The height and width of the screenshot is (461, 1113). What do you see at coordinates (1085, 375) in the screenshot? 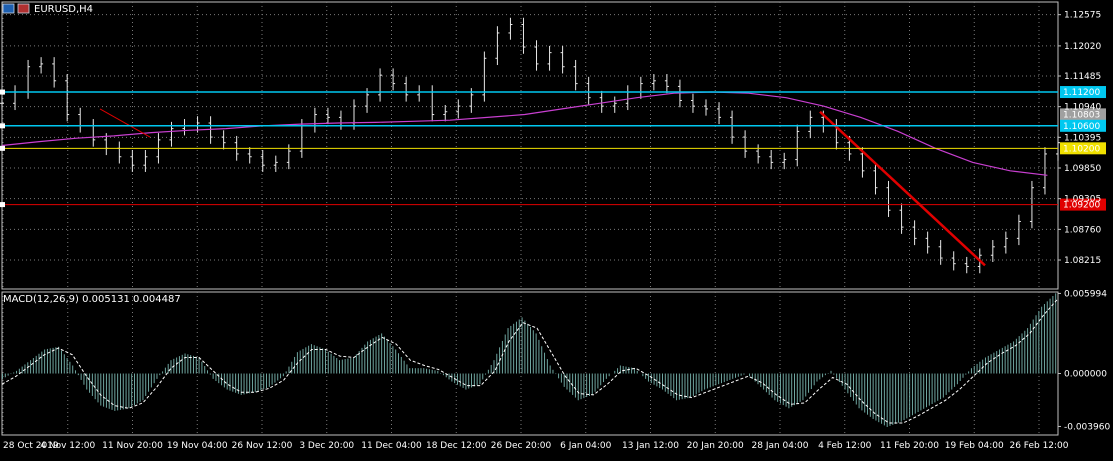
I see `macd-tick-label: 0.000000` at bounding box center [1085, 375].